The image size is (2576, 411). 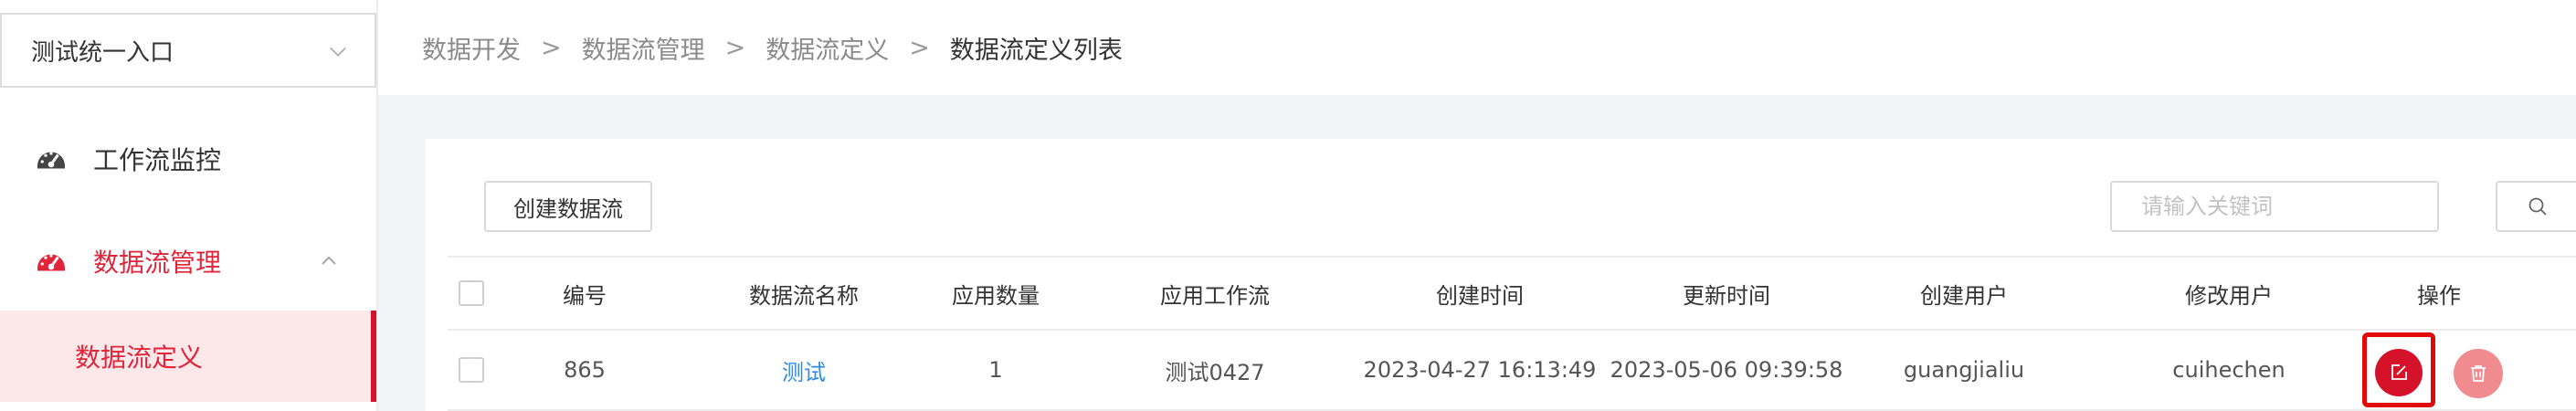 What do you see at coordinates (2229, 295) in the screenshot?
I see `column-header: 修改用户` at bounding box center [2229, 295].